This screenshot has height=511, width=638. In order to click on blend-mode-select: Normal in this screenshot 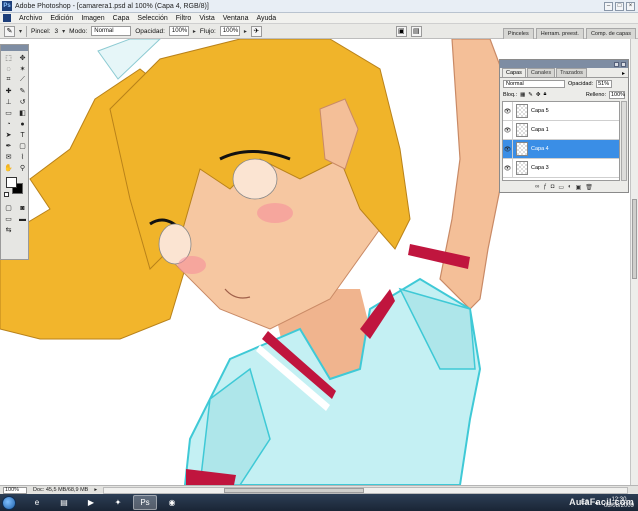, I will do `click(534, 83)`.